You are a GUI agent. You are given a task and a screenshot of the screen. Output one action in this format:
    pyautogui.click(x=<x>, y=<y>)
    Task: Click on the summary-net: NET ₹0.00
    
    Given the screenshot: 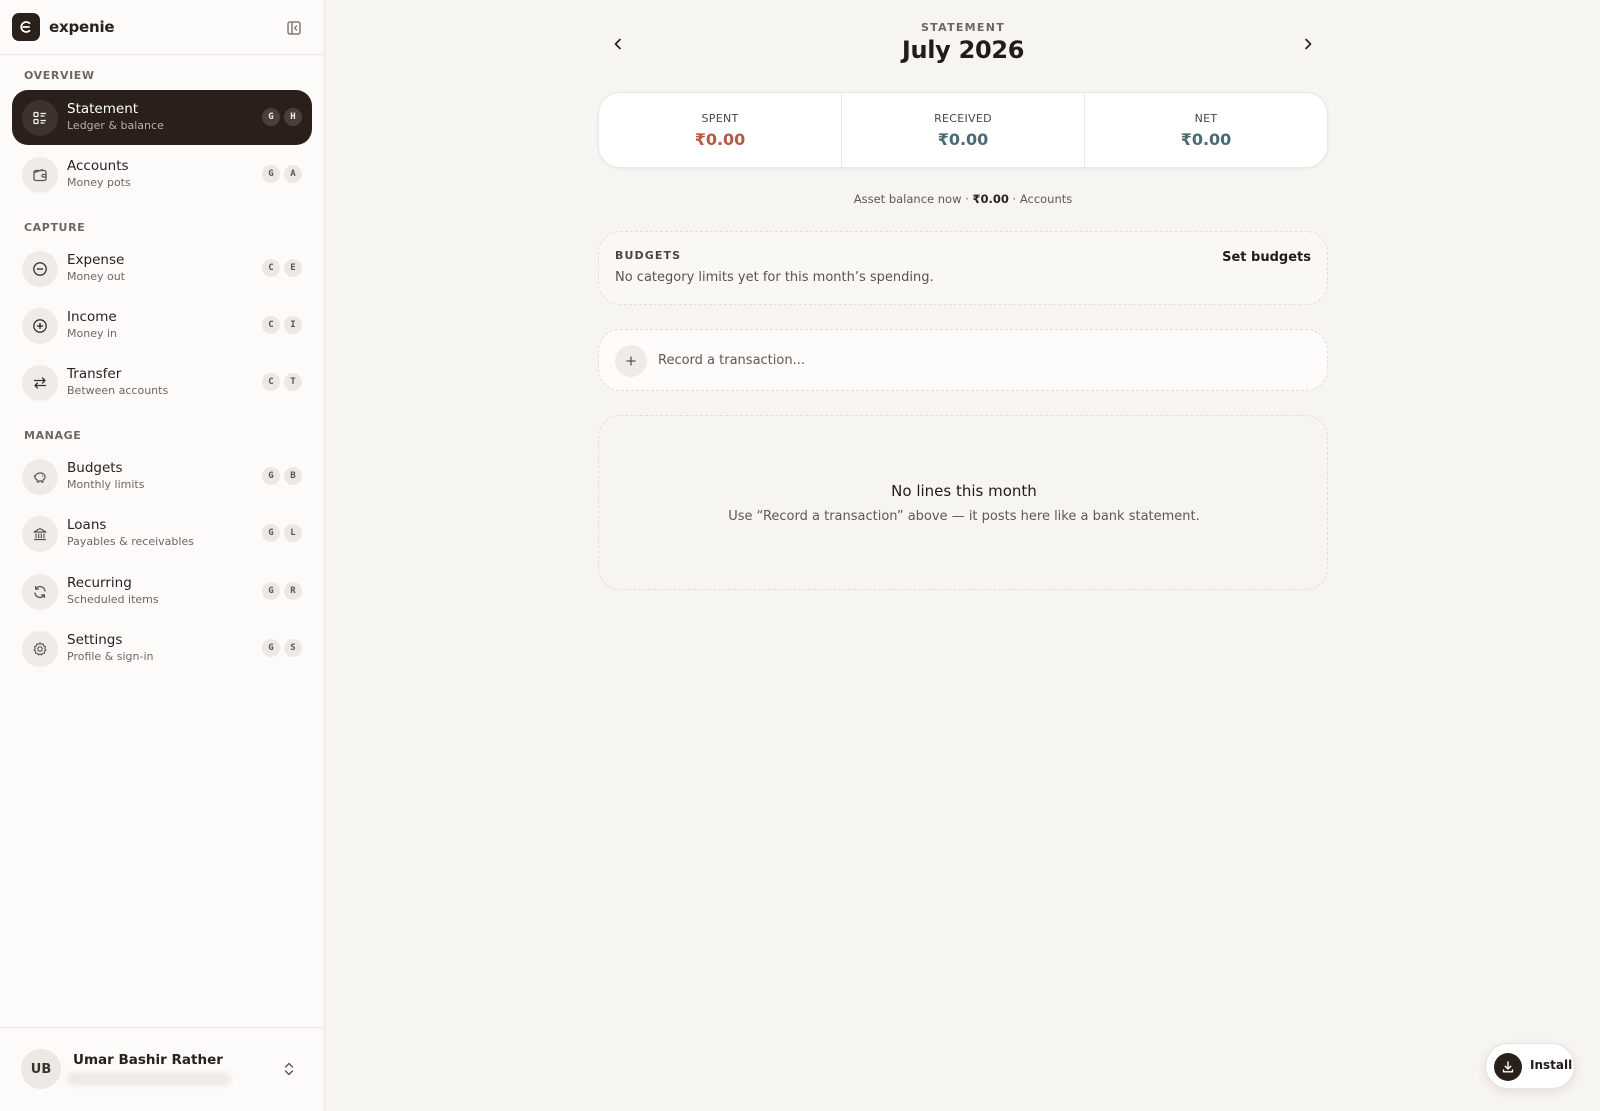 What is the action you would take?
    pyautogui.click(x=1206, y=130)
    